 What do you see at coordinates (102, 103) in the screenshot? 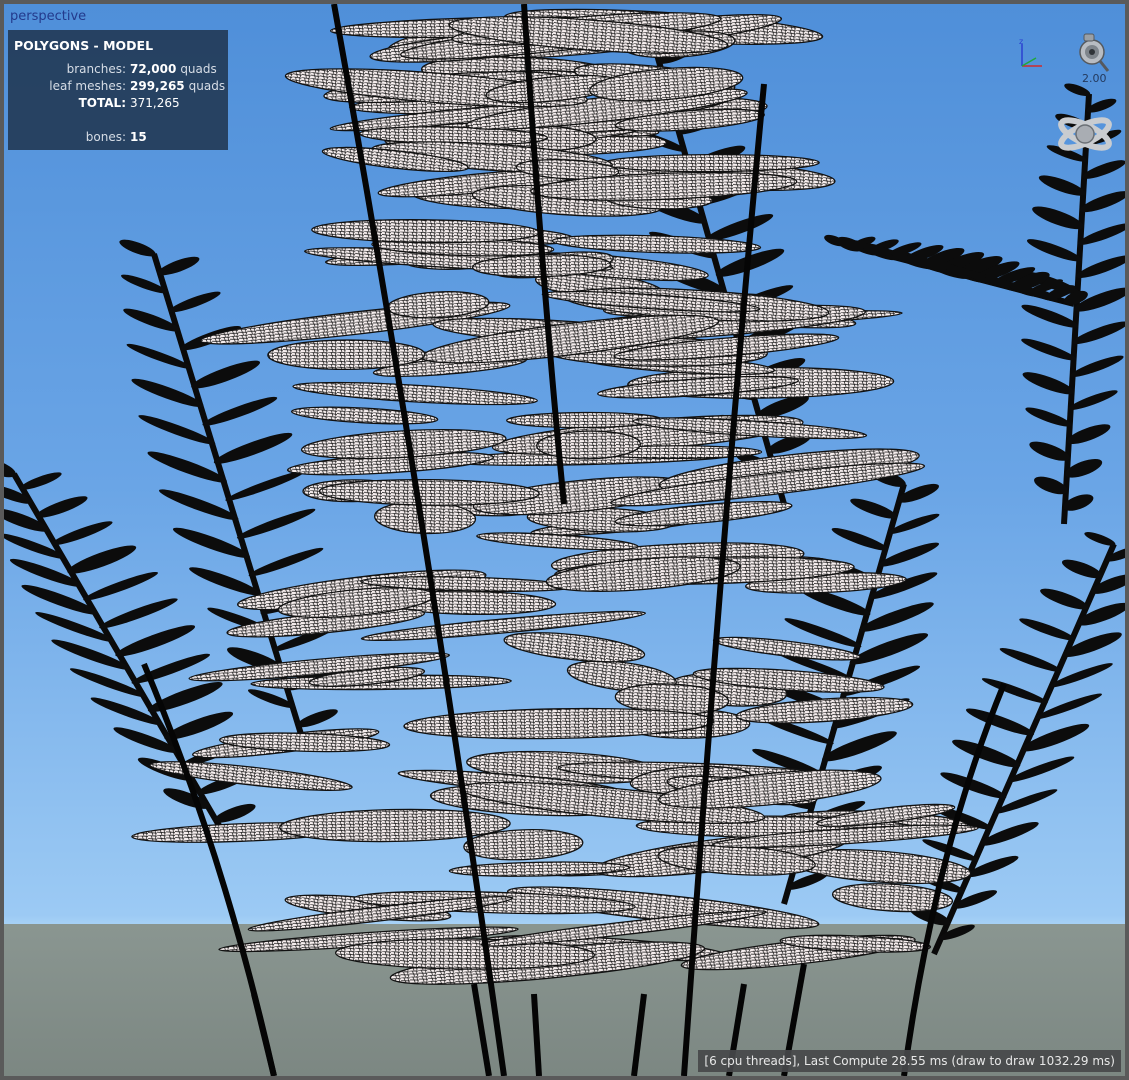
I see `total-label: TOTAL:` at bounding box center [102, 103].